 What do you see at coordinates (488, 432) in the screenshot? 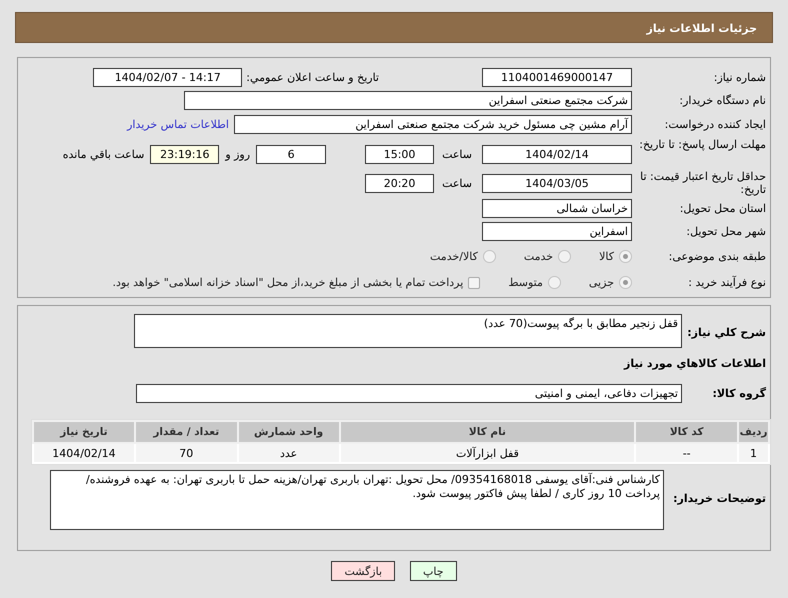
I see `column-header: نام کالا` at bounding box center [488, 432].